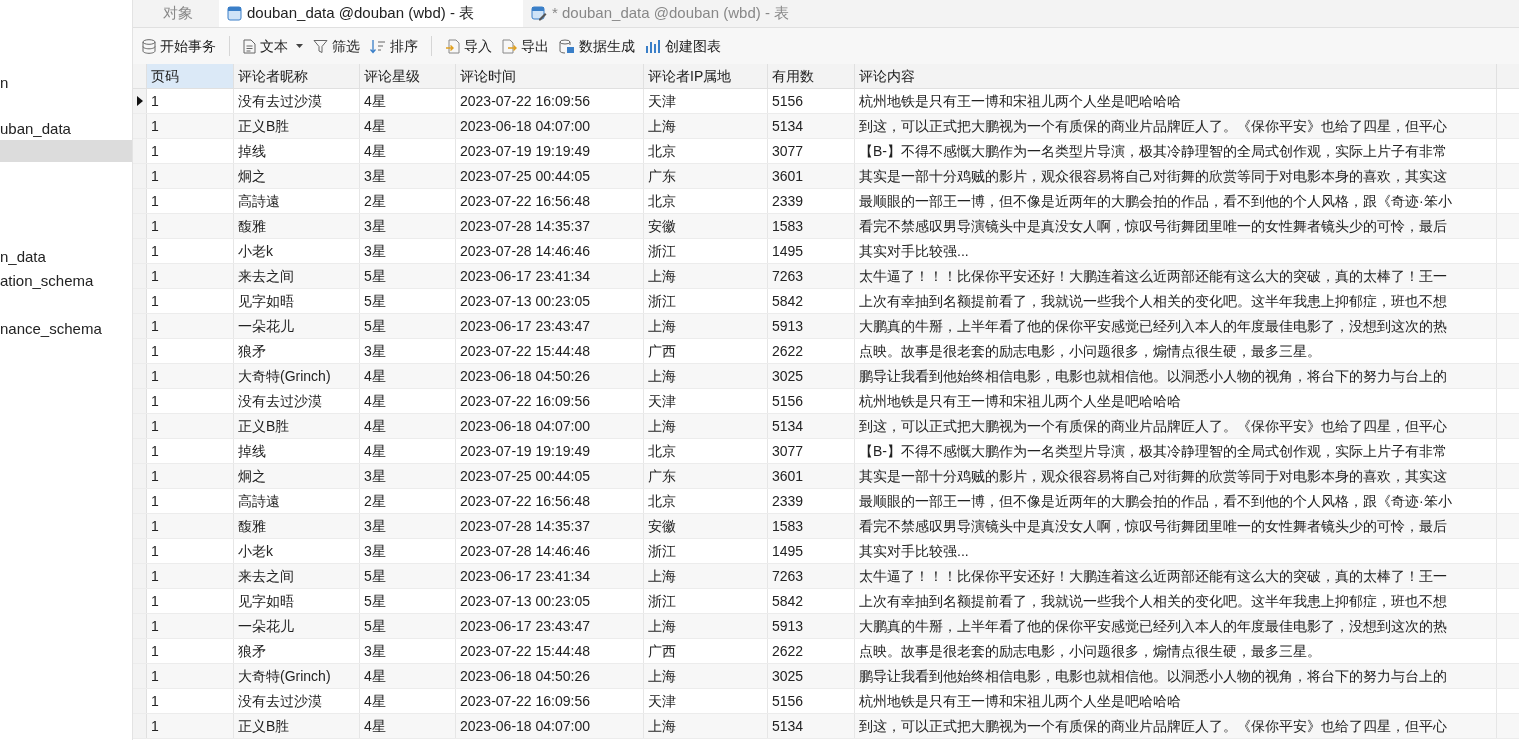  Describe the element at coordinates (550, 551) in the screenshot. I see `table-cell: 2023-07-28 14:46:46` at that location.